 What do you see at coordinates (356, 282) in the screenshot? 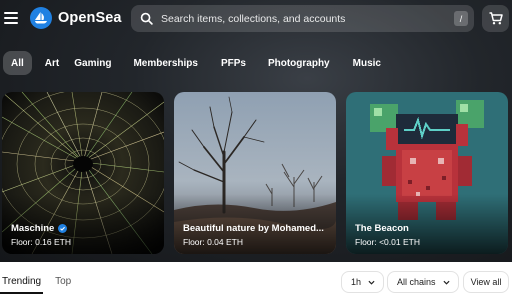
I see `time-range-value: 1h` at bounding box center [356, 282].